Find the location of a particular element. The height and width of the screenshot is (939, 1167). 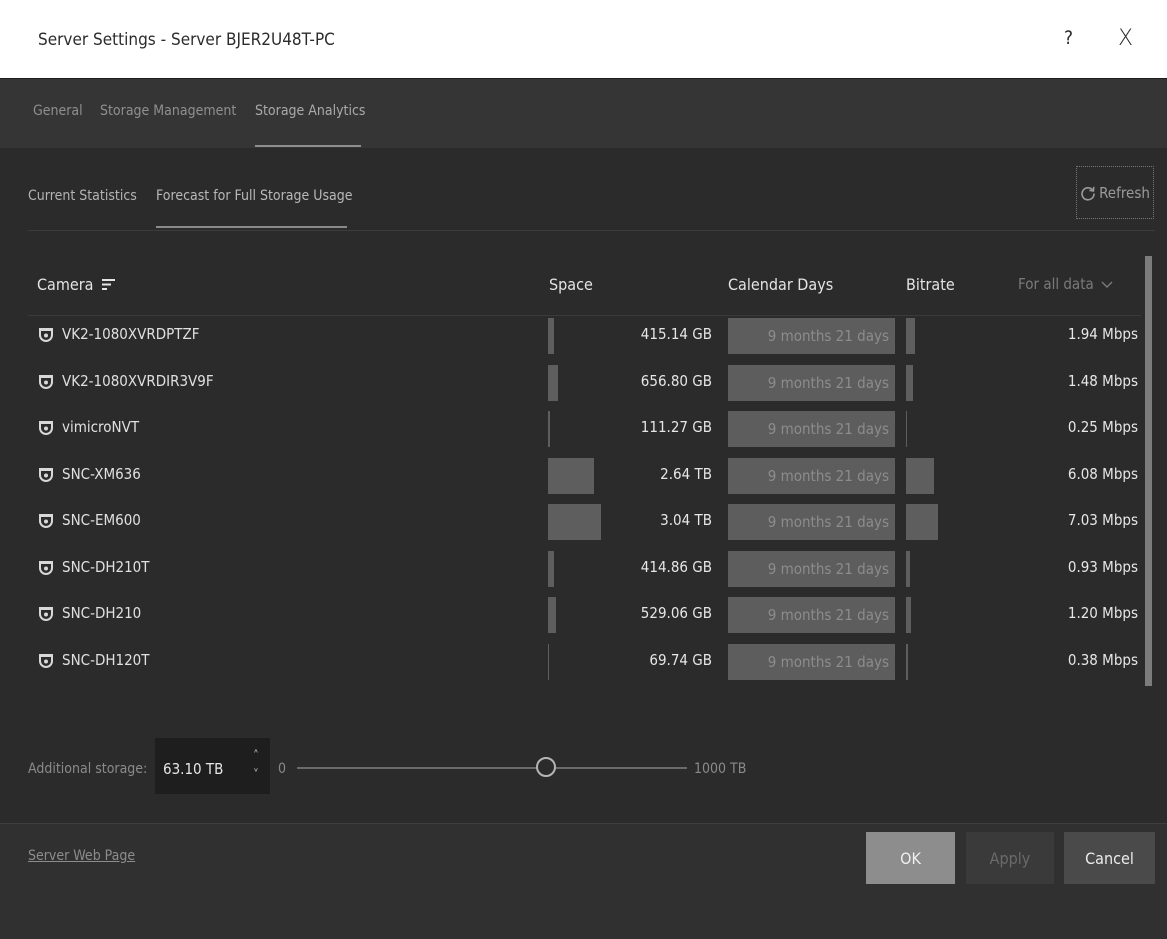

camera-name: vimicroNVT is located at coordinates (101, 427).